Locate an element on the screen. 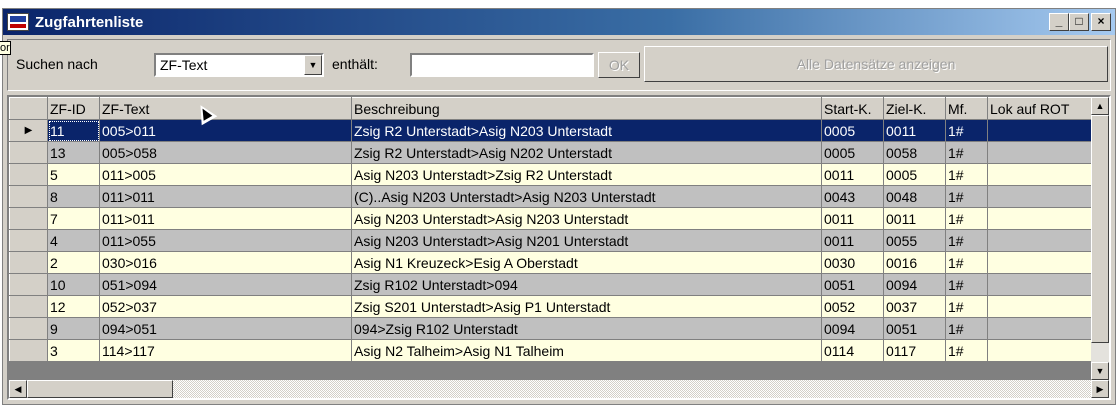  table-cell: 011>055 is located at coordinates (225, 240).